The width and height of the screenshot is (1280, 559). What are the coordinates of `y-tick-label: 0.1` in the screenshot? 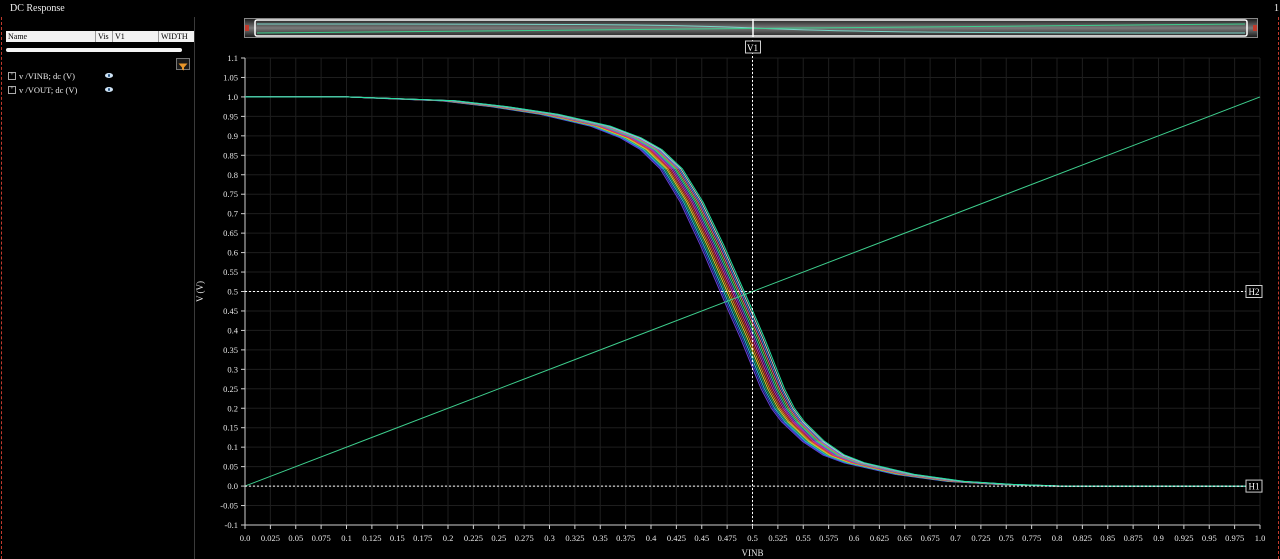 It's located at (232, 447).